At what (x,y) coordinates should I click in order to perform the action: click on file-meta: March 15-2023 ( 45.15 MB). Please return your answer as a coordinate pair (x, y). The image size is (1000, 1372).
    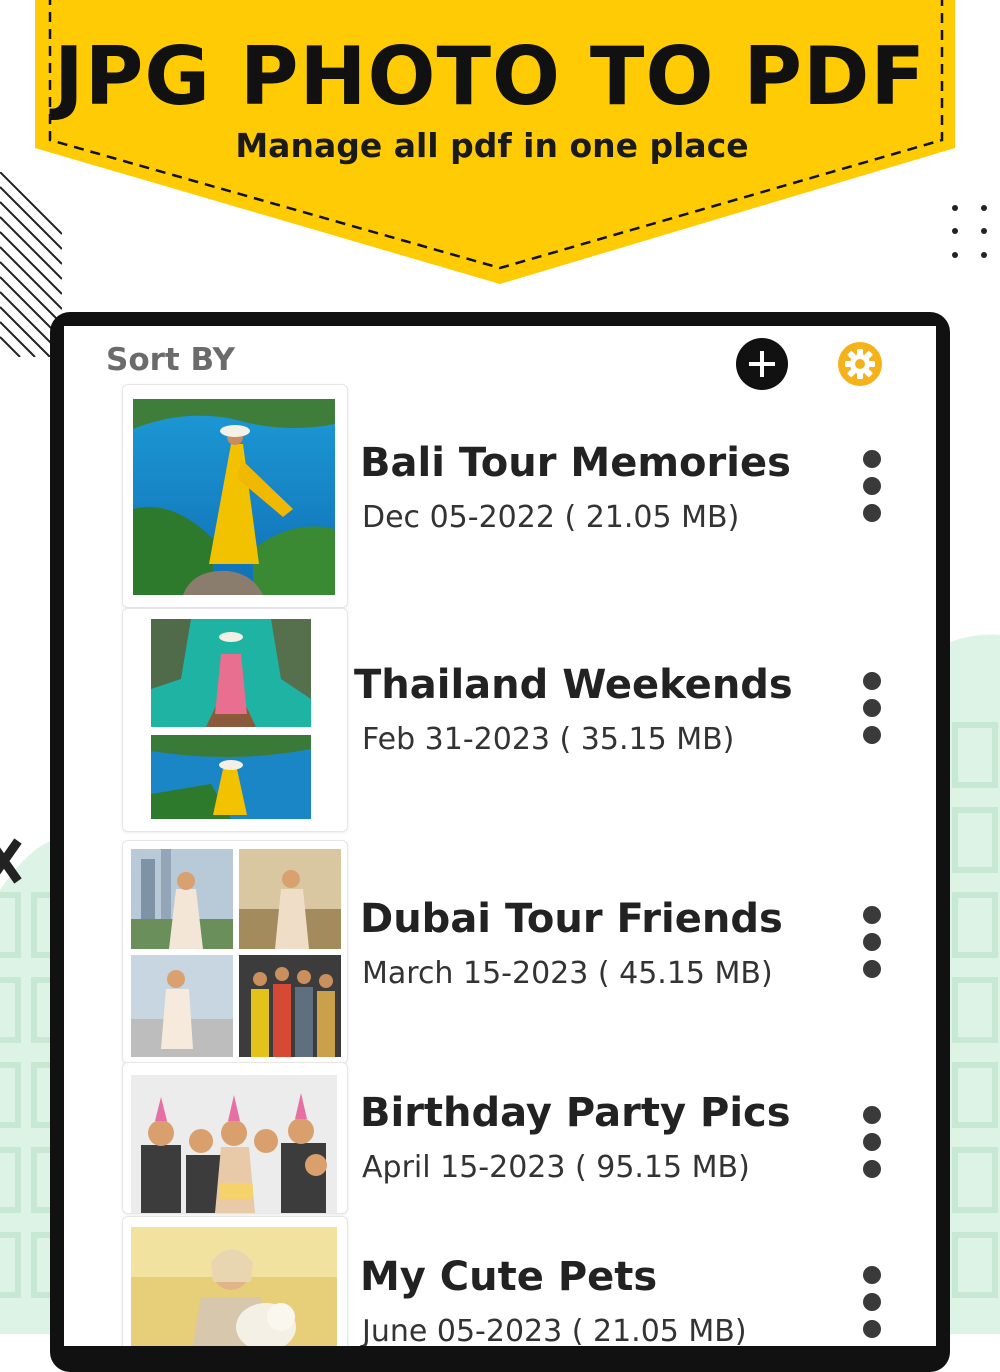
    Looking at the image, I should click on (567, 973).